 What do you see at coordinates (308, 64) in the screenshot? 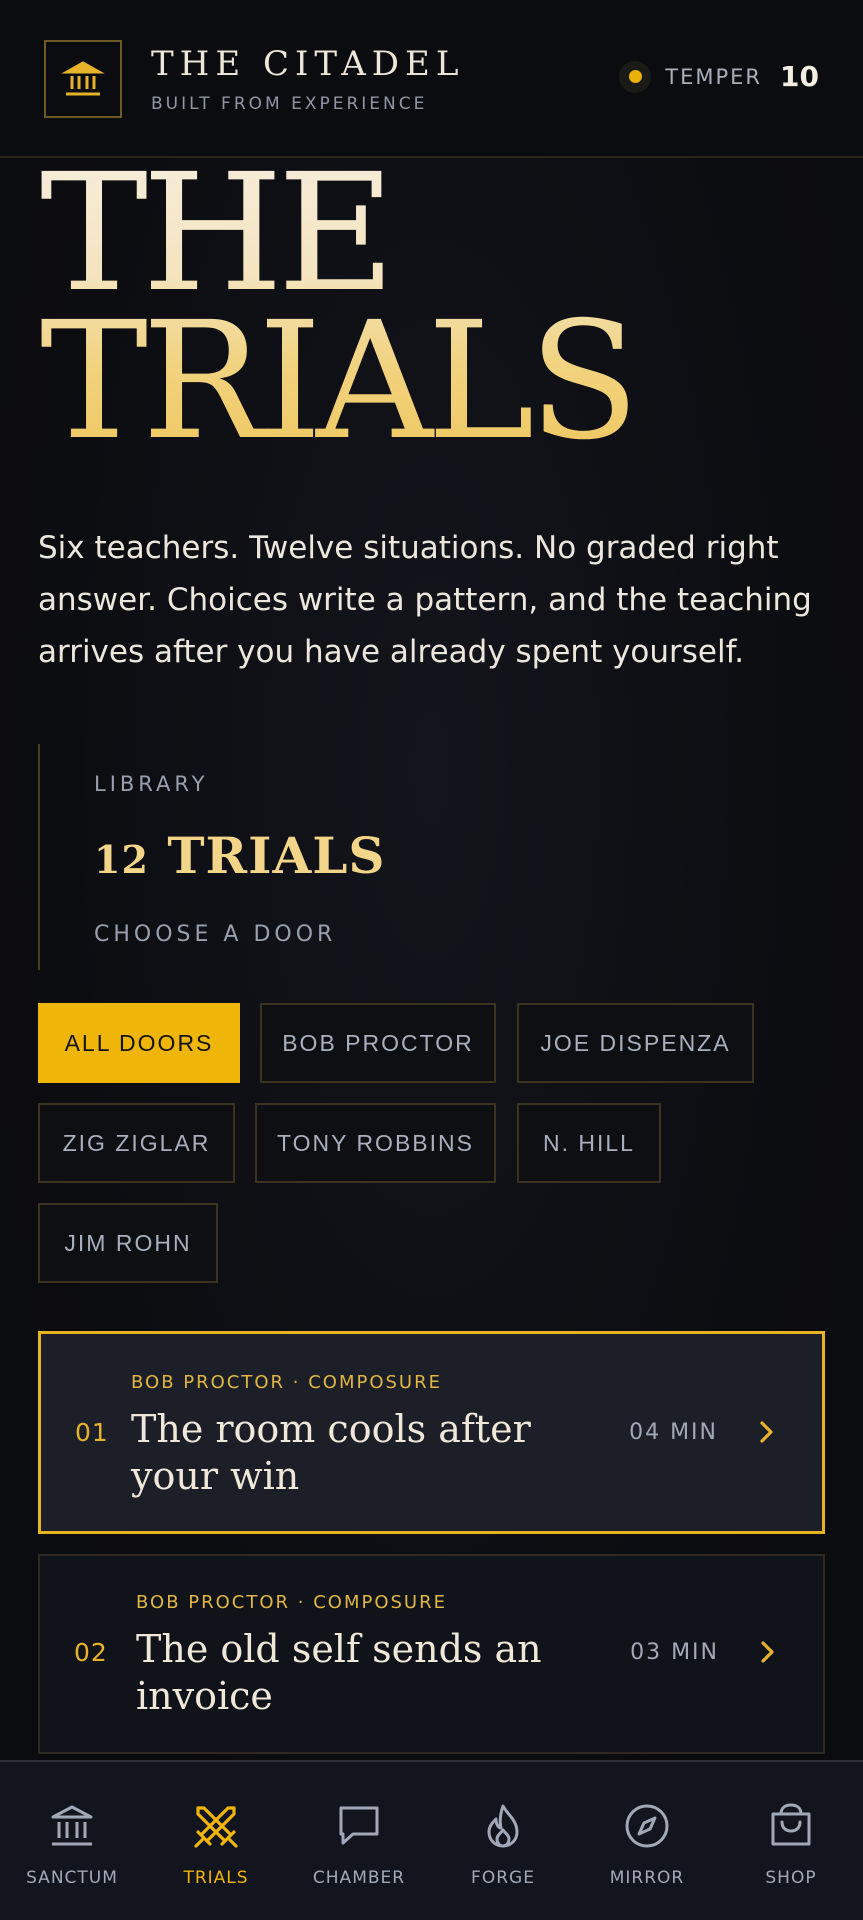
I see `brand-title: THE CITADEL` at bounding box center [308, 64].